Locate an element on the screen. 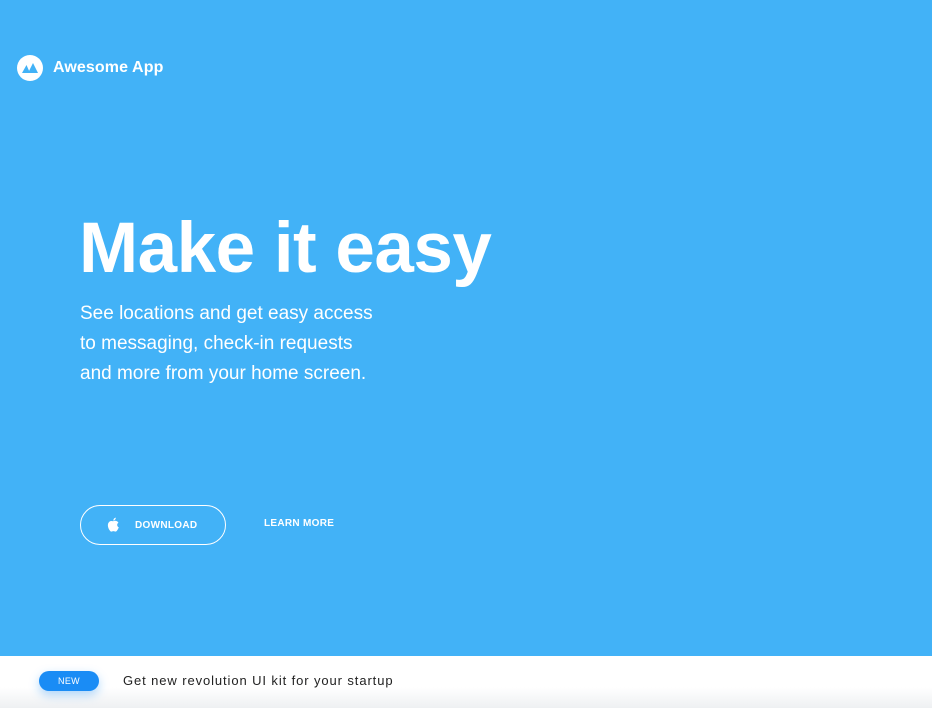 Image resolution: width=932 pixels, height=708 pixels. brand: Awesome App is located at coordinates (90, 68).